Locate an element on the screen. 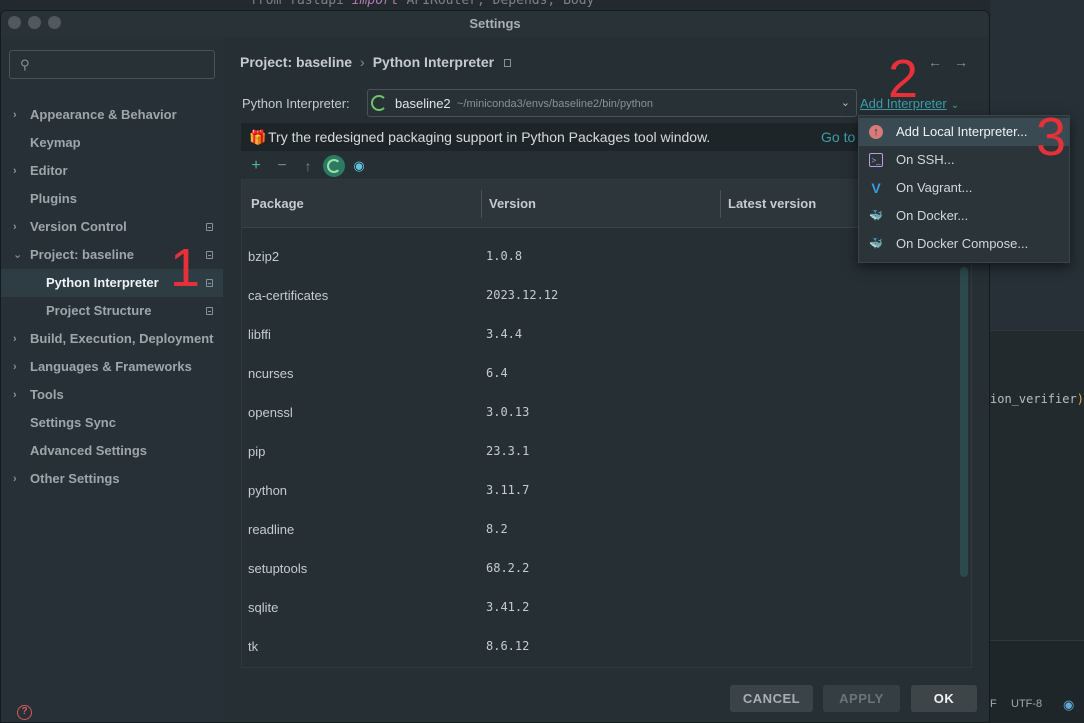 Image resolution: width=1084 pixels, height=723 pixels. column-header-latest-version: Latest version is located at coordinates (772, 203).